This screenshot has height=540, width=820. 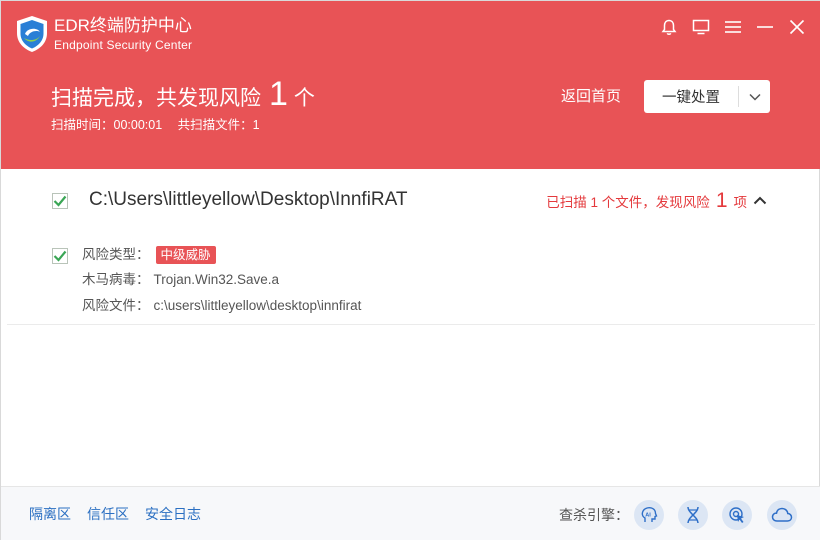 I want to click on dna-engine-icon, so click(x=693, y=515).